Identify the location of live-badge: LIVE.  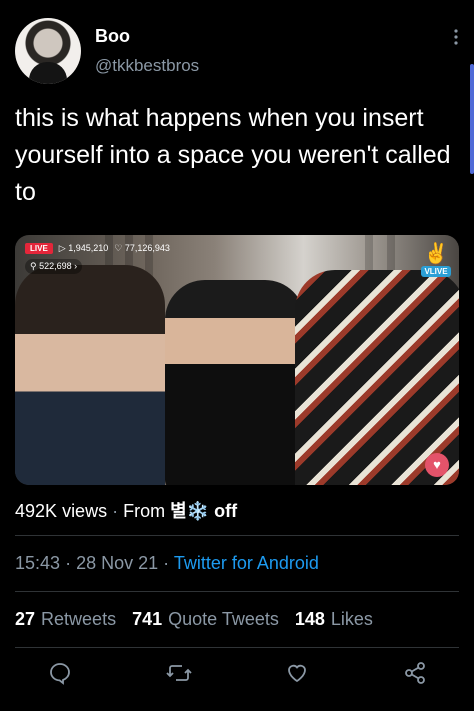
(39, 248).